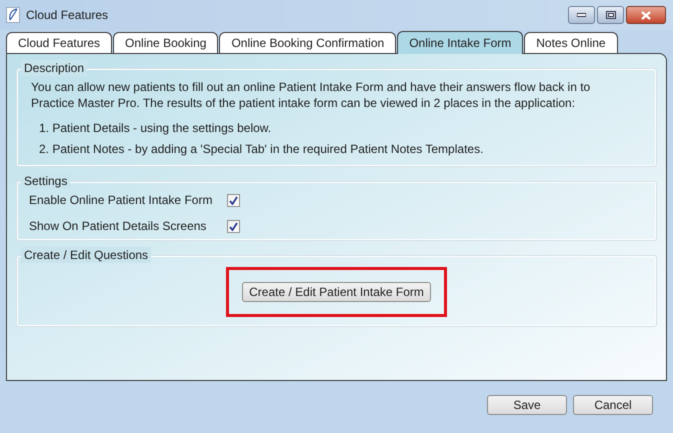 This screenshot has width=673, height=433. I want to click on list-item: 1. Patient Details - using the settings below., so click(155, 128).